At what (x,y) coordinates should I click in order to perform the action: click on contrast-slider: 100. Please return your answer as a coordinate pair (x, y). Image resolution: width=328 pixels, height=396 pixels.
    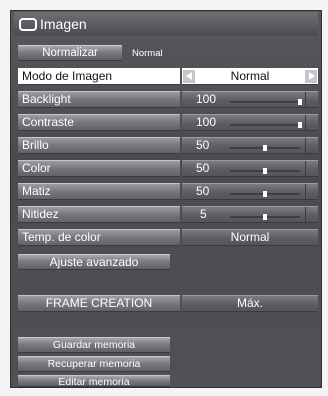
    Looking at the image, I should click on (250, 122).